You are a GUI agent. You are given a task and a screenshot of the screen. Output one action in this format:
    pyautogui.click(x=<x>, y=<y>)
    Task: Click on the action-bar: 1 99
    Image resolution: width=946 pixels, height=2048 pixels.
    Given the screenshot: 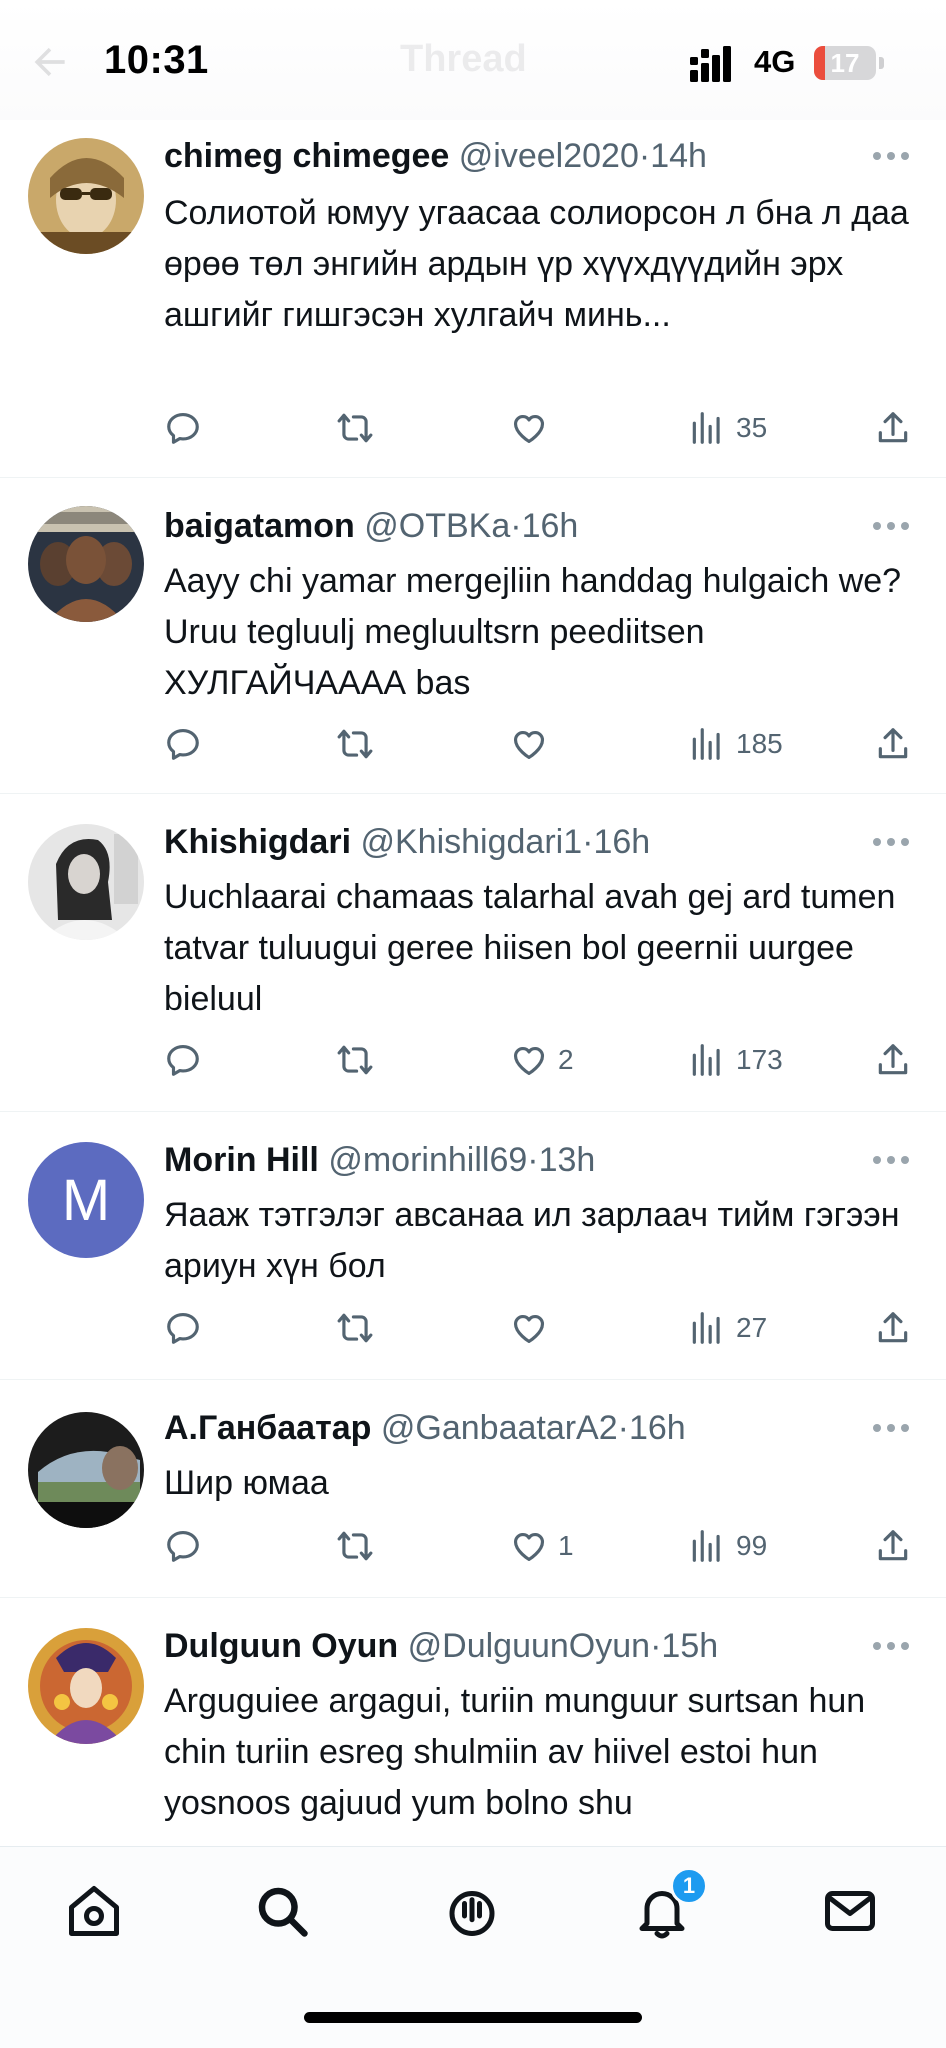 What is the action you would take?
    pyautogui.click(x=555, y=1546)
    